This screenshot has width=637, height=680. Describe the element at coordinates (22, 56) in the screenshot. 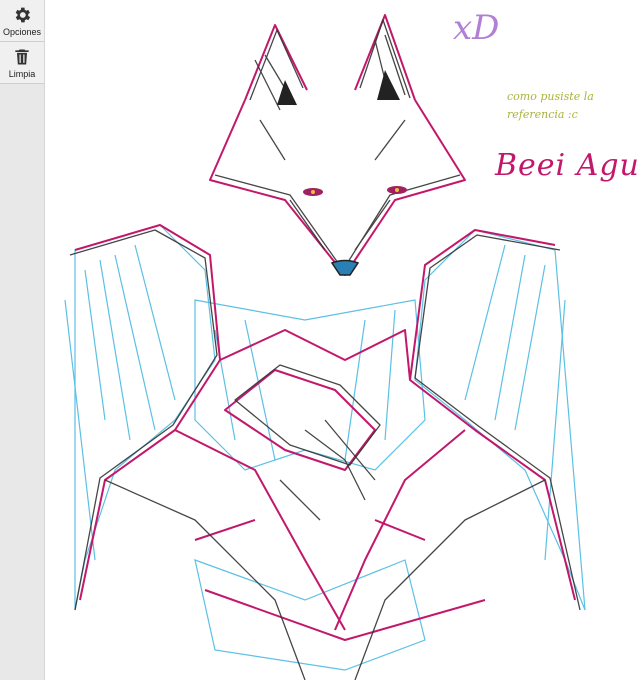

I see `trash-icon` at that location.